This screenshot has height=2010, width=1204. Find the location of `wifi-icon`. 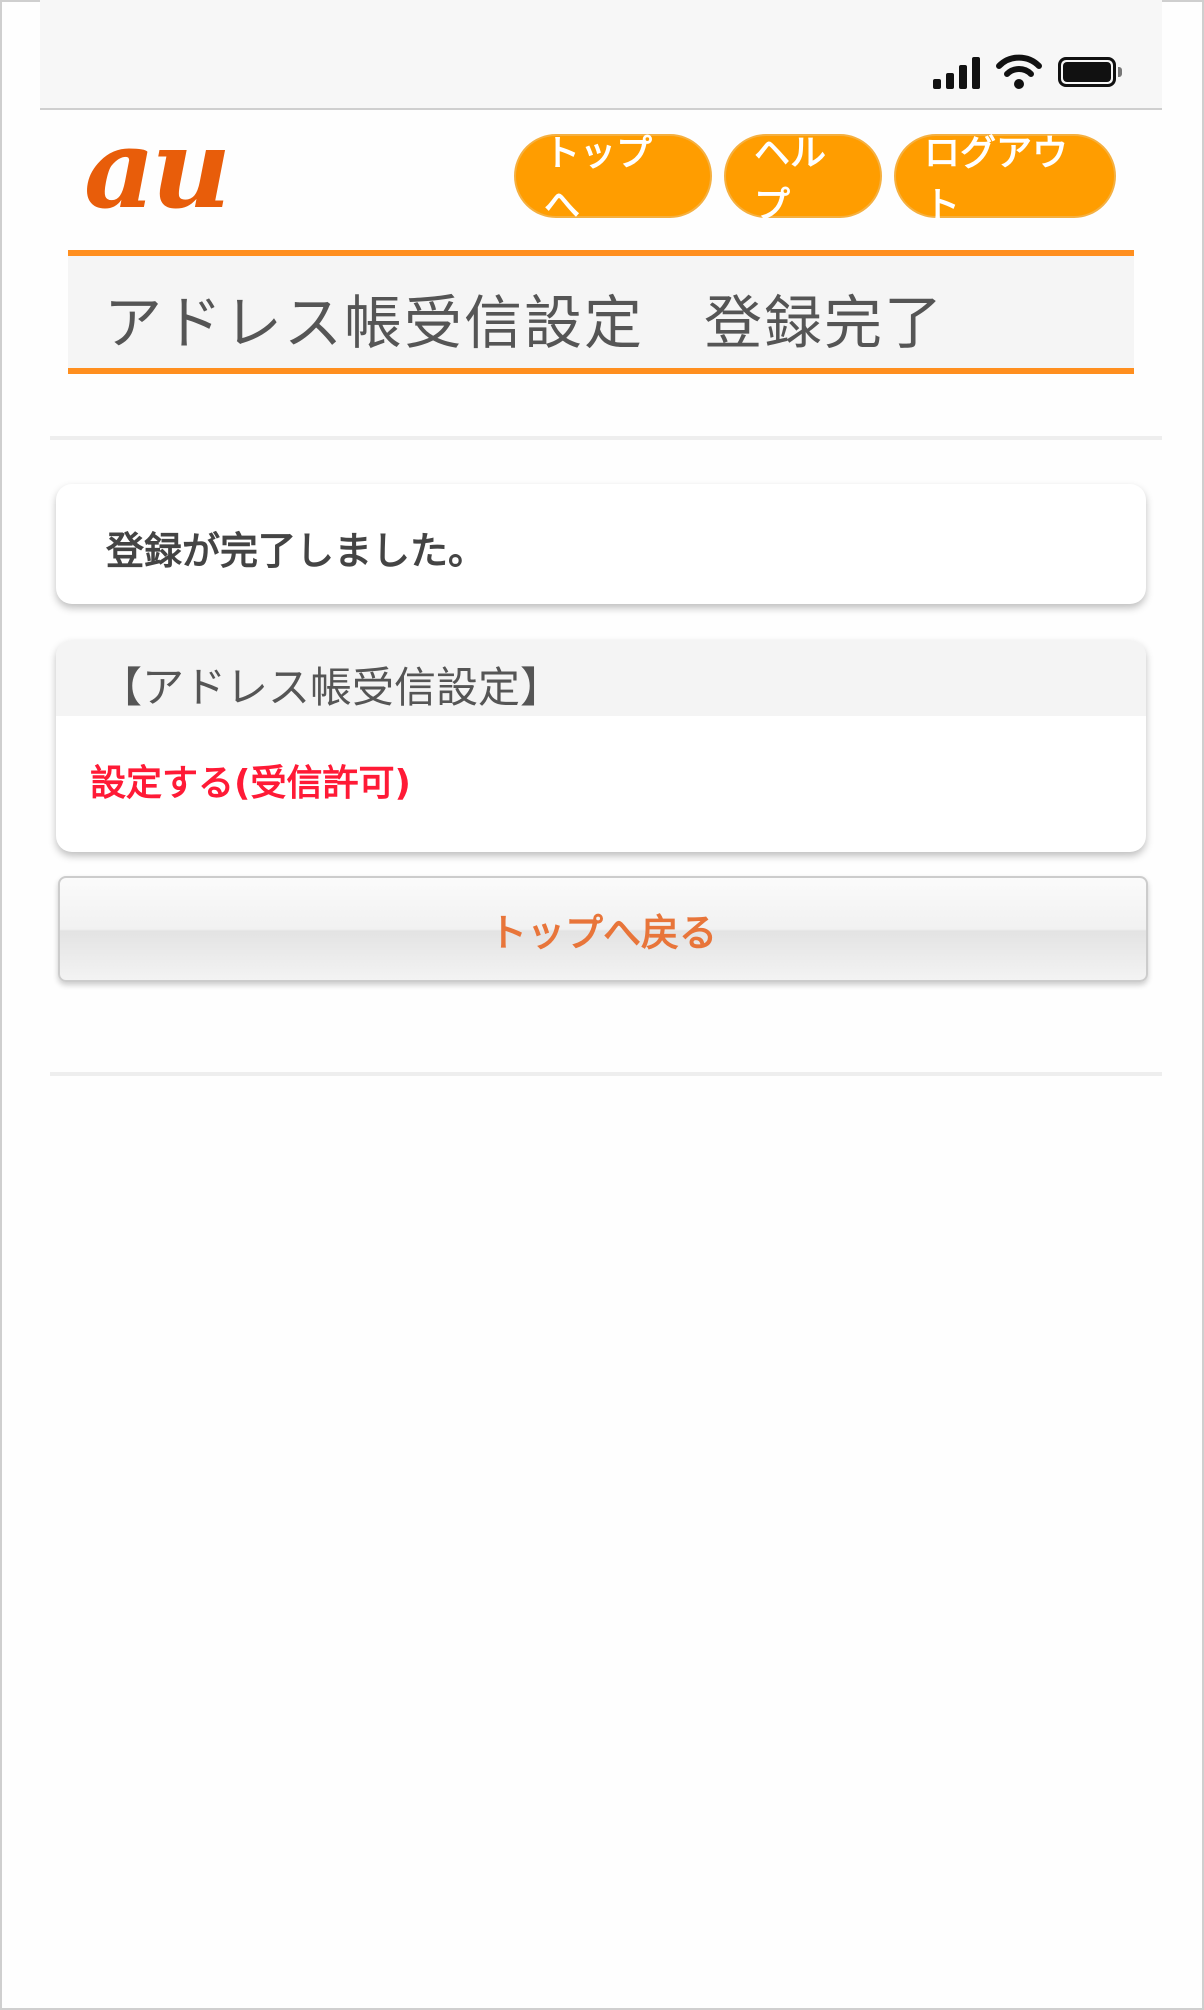

wifi-icon is located at coordinates (1019, 71).